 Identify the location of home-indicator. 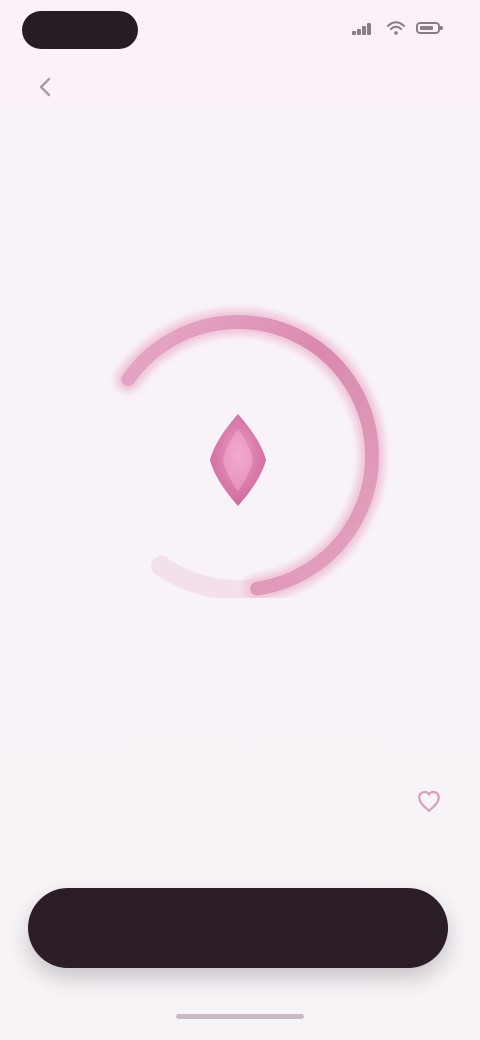
(240, 1016).